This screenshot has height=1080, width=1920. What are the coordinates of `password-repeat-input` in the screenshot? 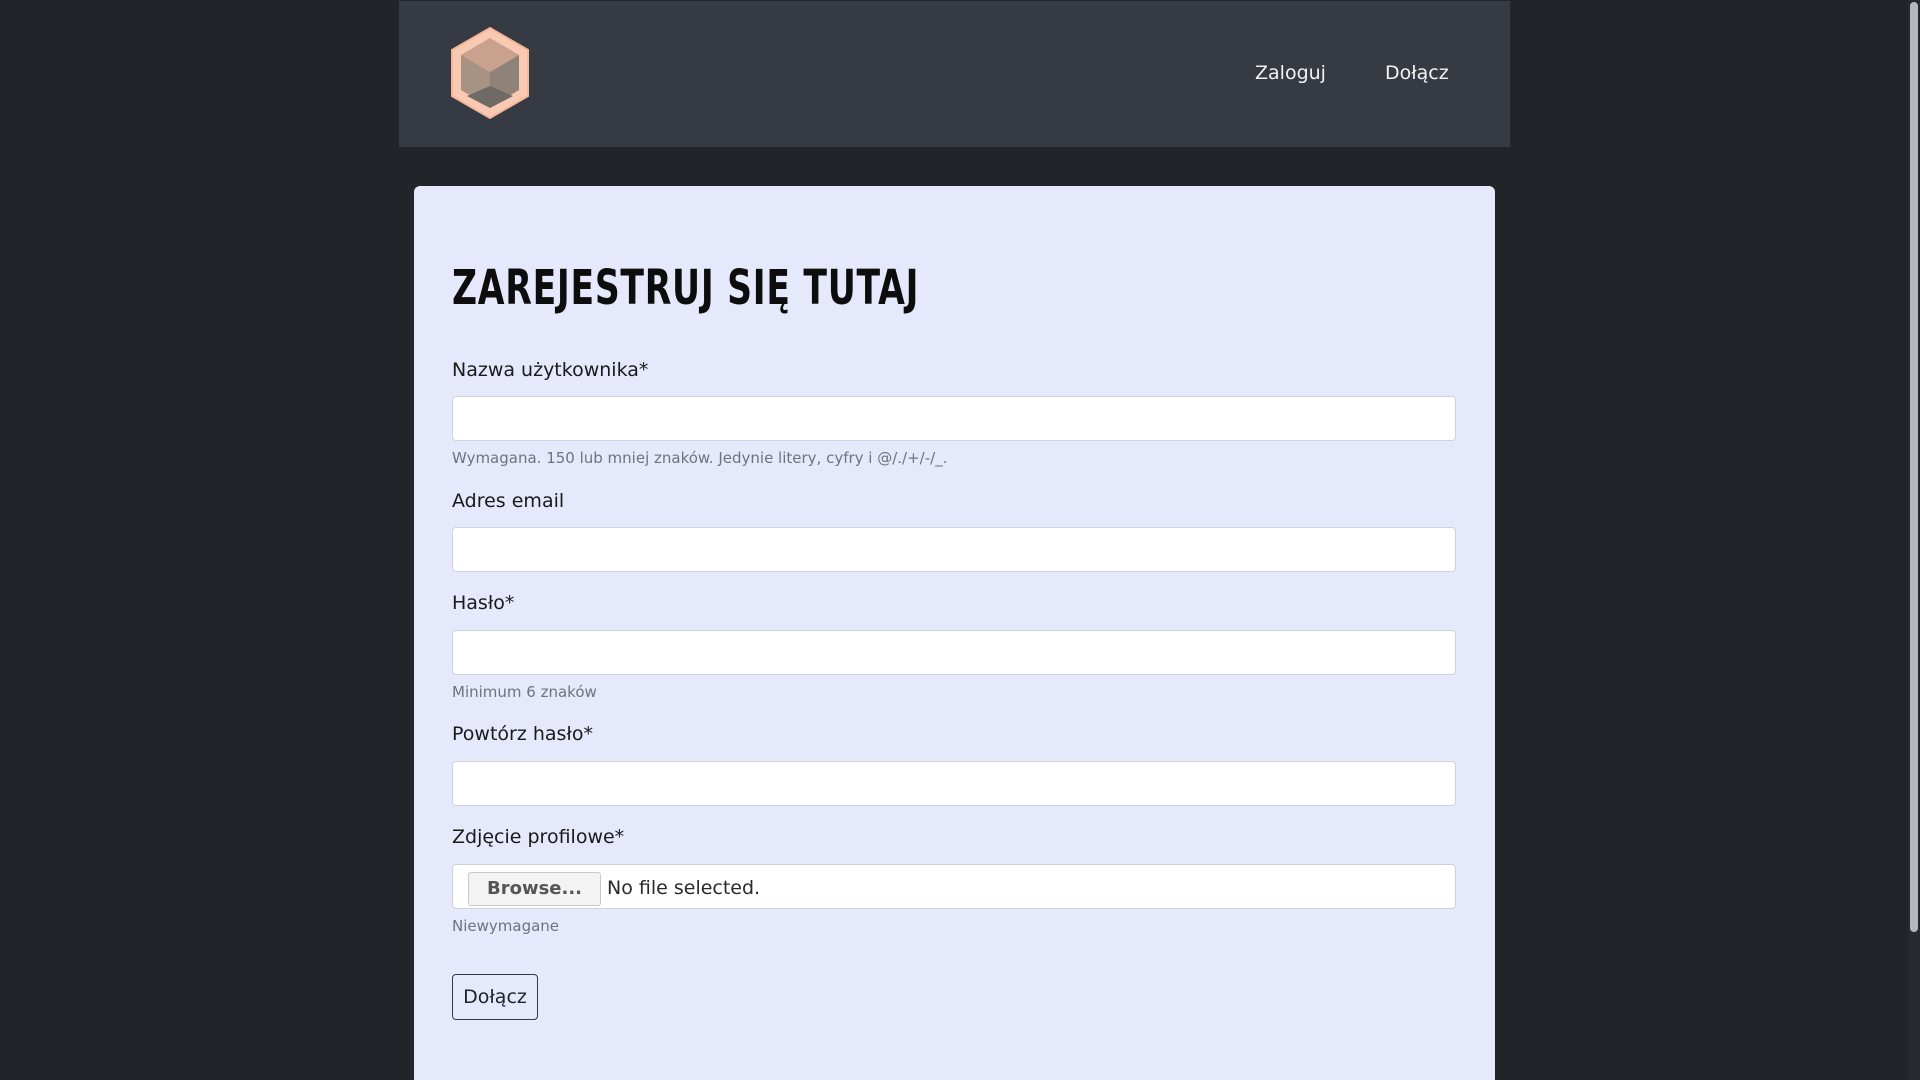 It's located at (954, 783).